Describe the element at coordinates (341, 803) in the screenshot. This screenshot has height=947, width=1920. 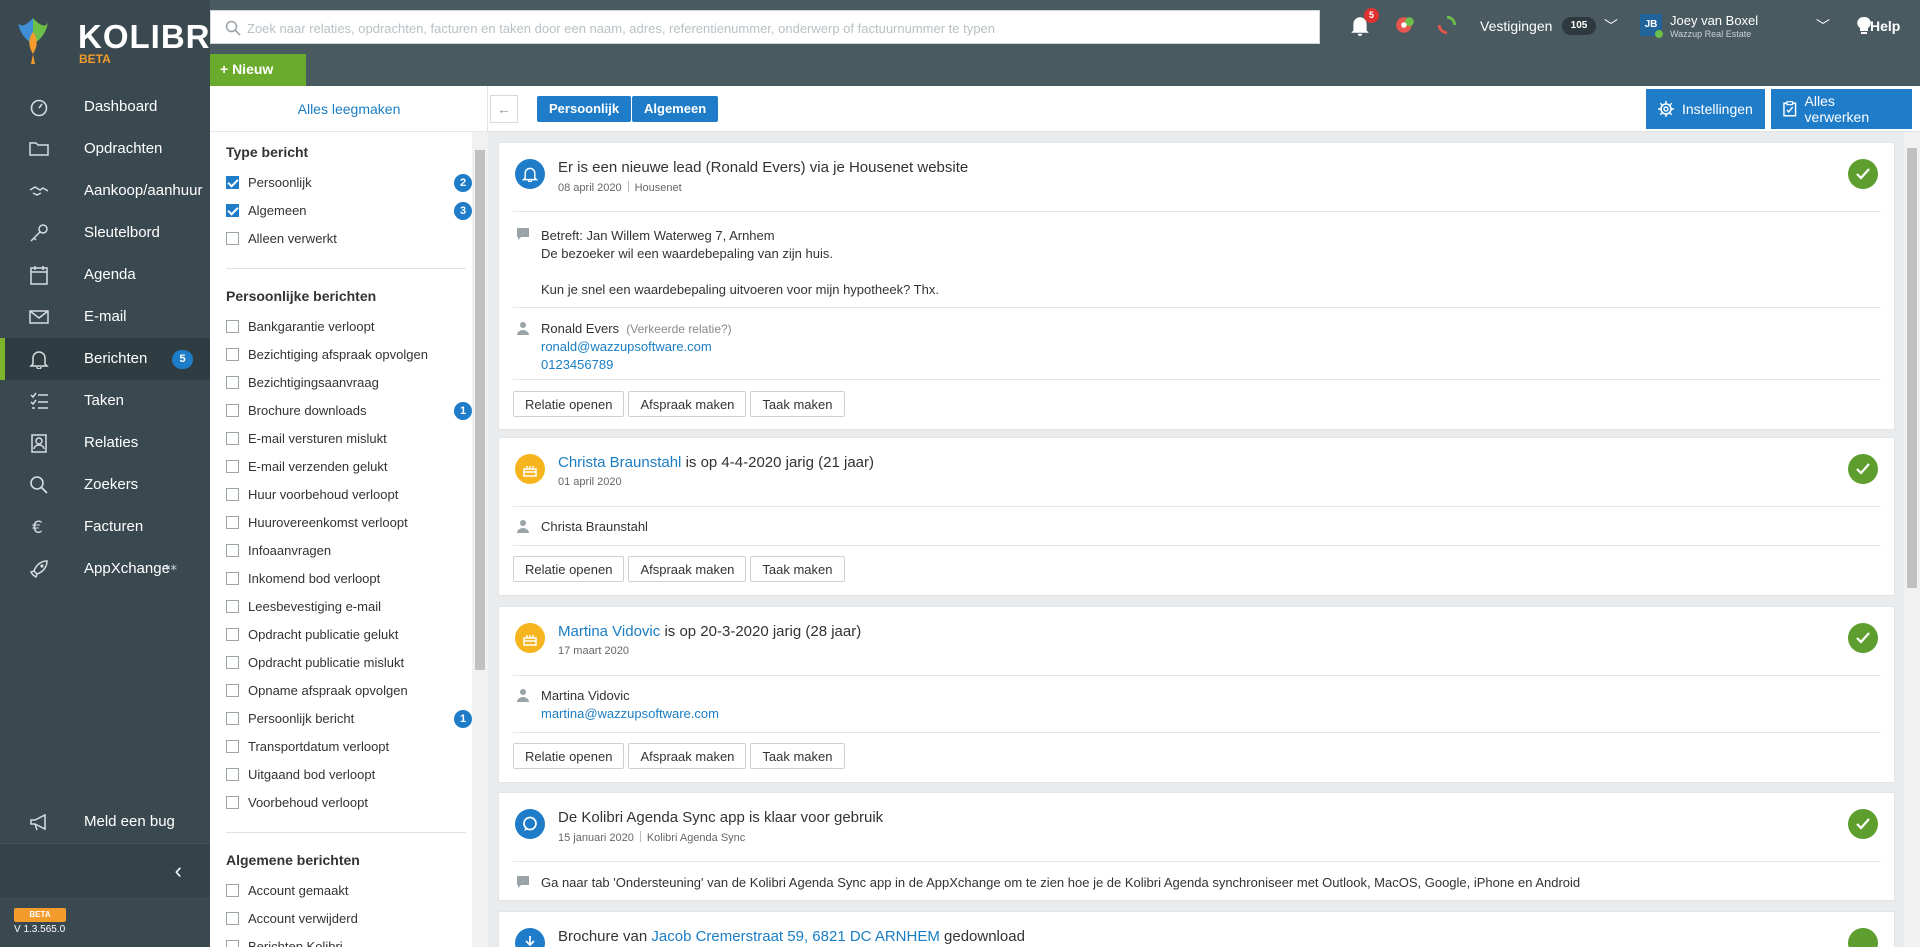
I see `filter-row: Voorbehoud verloopt` at that location.